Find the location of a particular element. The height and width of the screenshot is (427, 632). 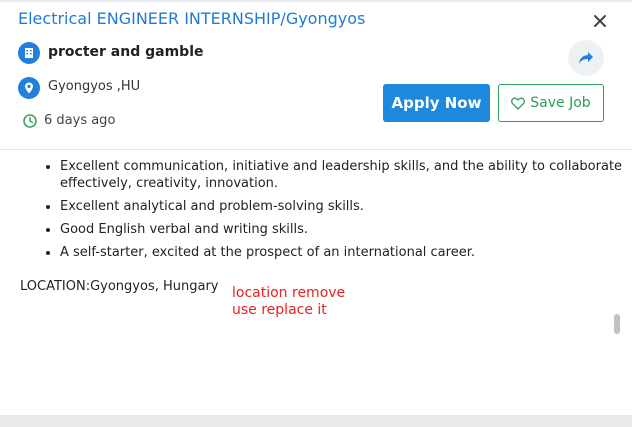

scrollbar-thumb is located at coordinates (617, 324).